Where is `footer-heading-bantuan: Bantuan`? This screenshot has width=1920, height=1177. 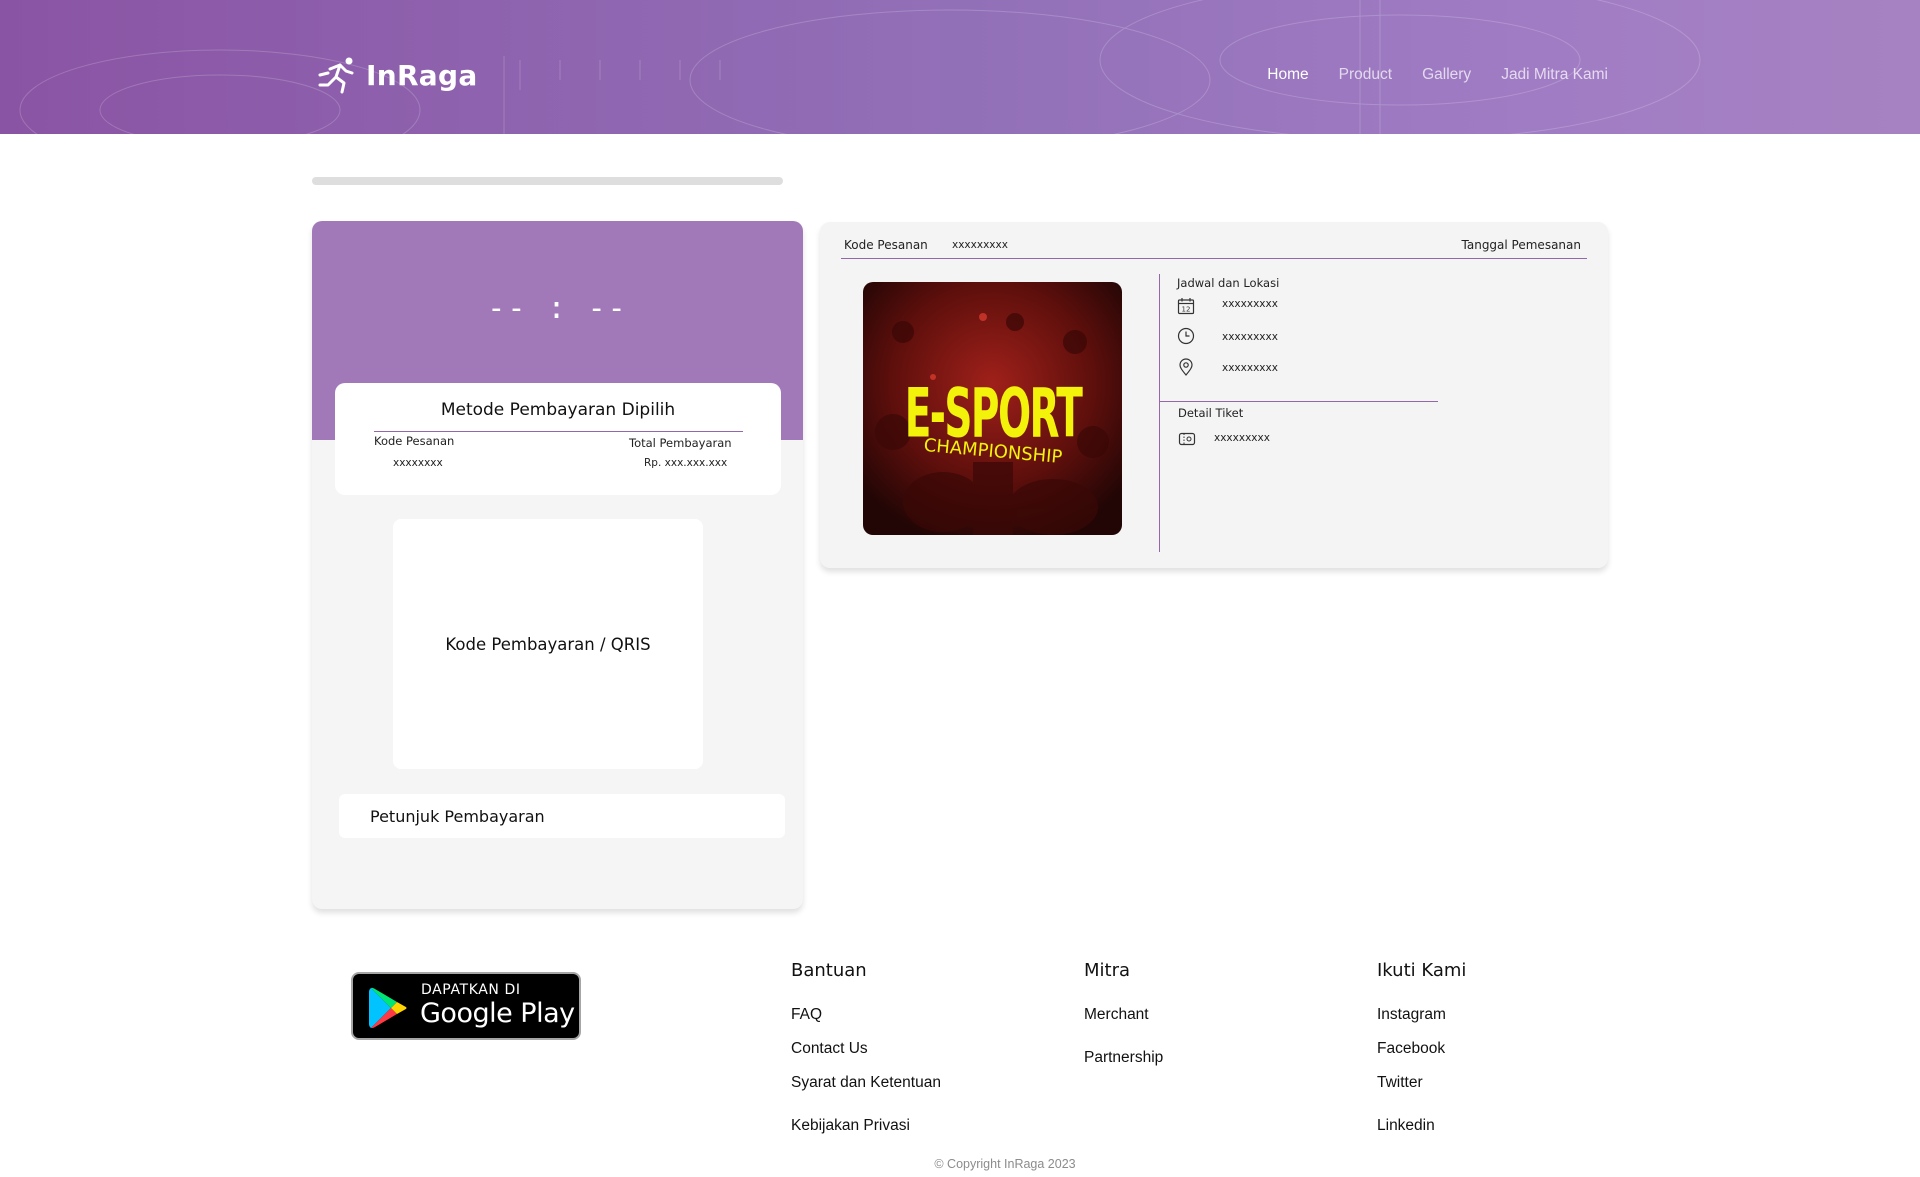 footer-heading-bantuan: Bantuan is located at coordinates (829, 970).